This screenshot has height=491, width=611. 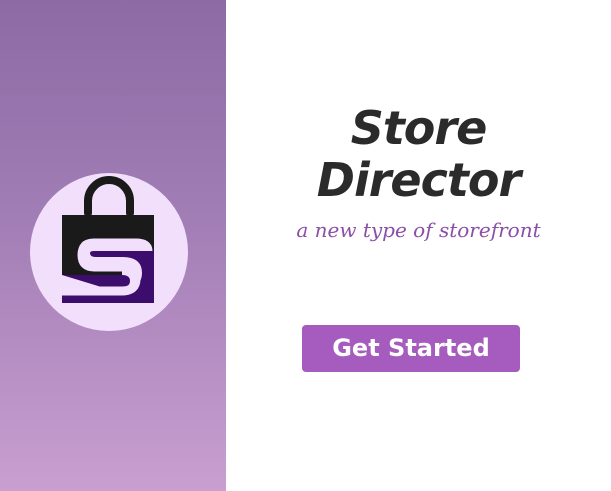 I want to click on get-started-button: Get Started, so click(x=411, y=348).